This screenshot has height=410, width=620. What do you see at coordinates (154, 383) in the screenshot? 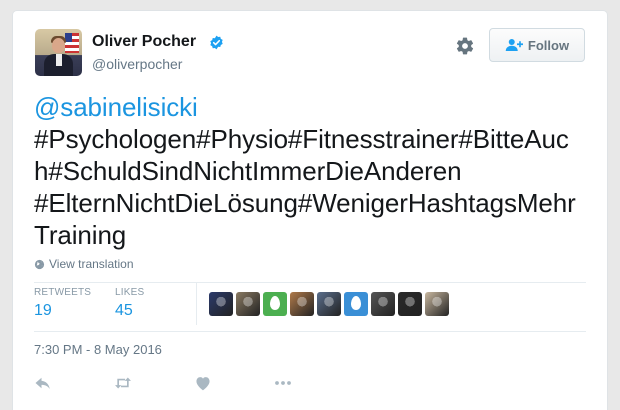
I see `retweet-button` at bounding box center [154, 383].